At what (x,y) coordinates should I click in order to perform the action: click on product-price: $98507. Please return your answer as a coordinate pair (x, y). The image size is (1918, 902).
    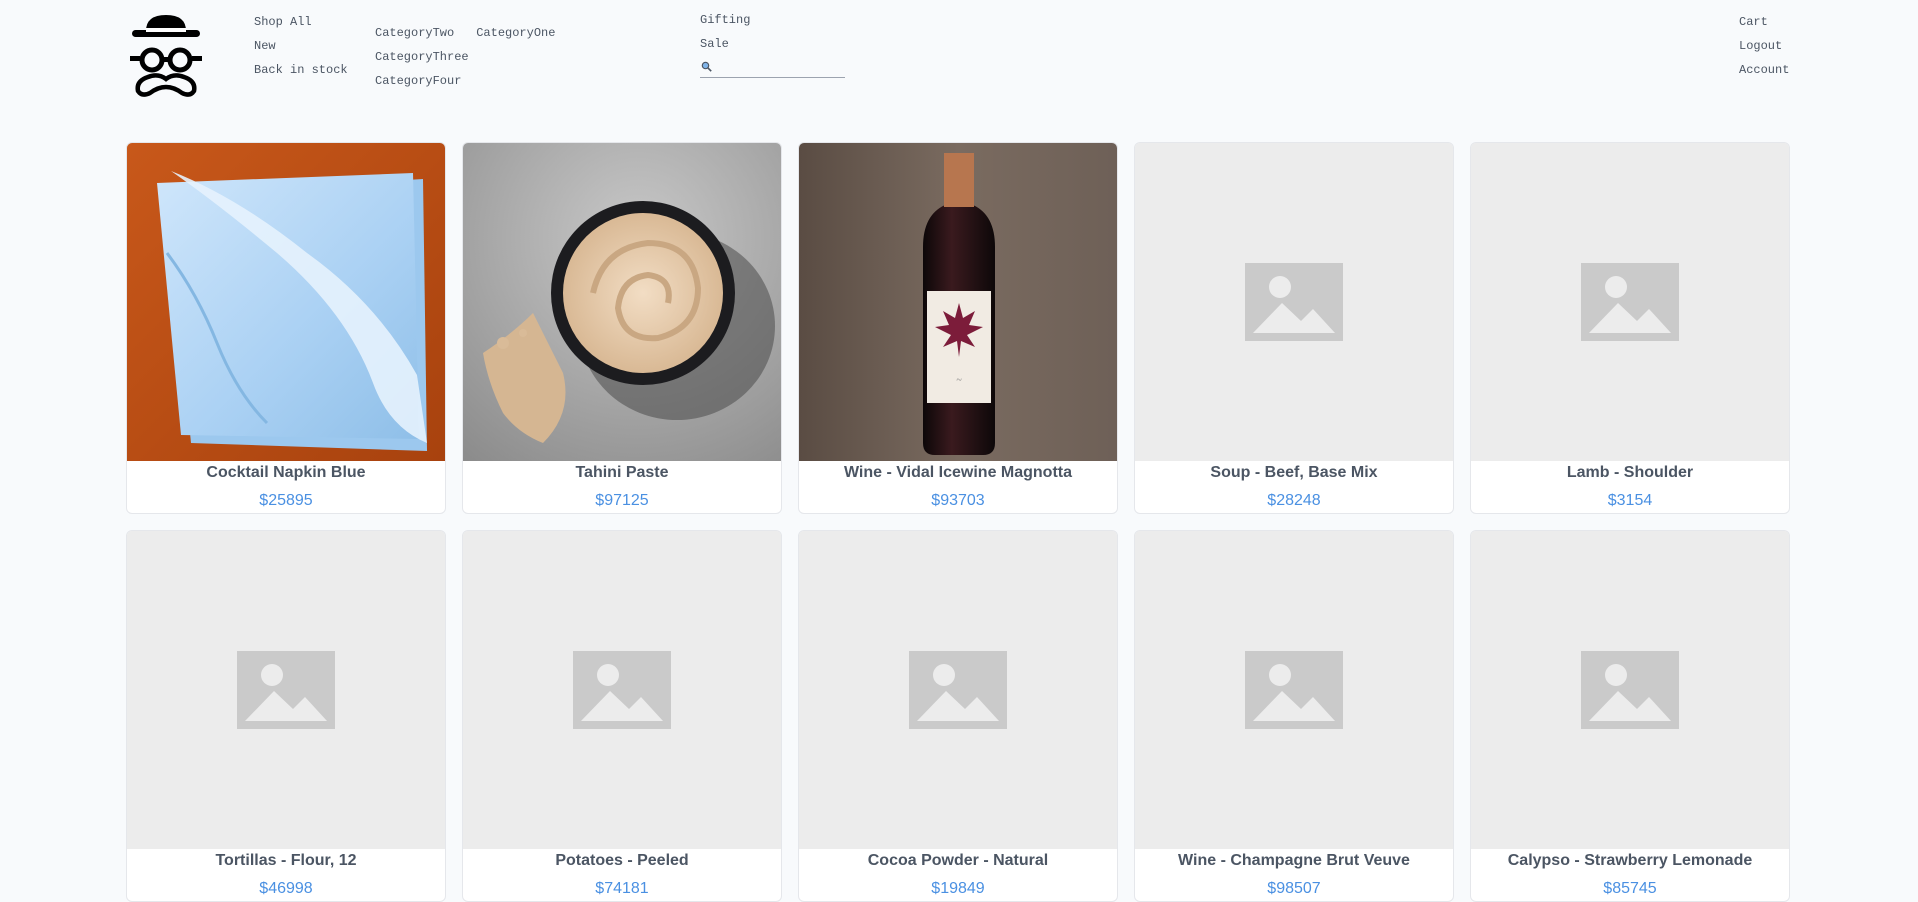
    Looking at the image, I should click on (1294, 888).